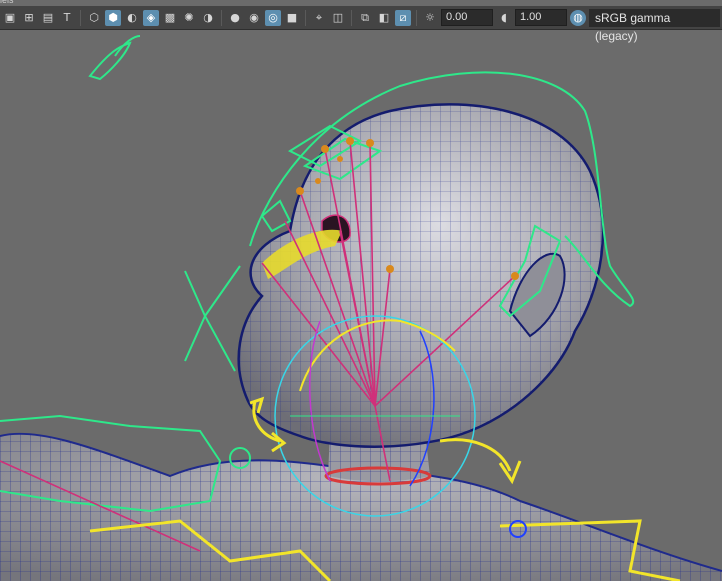 The height and width of the screenshot is (581, 722). What do you see at coordinates (654, 25) in the screenshot?
I see `color-space-dropdown: sRGB gamma (legacy)` at bounding box center [654, 25].